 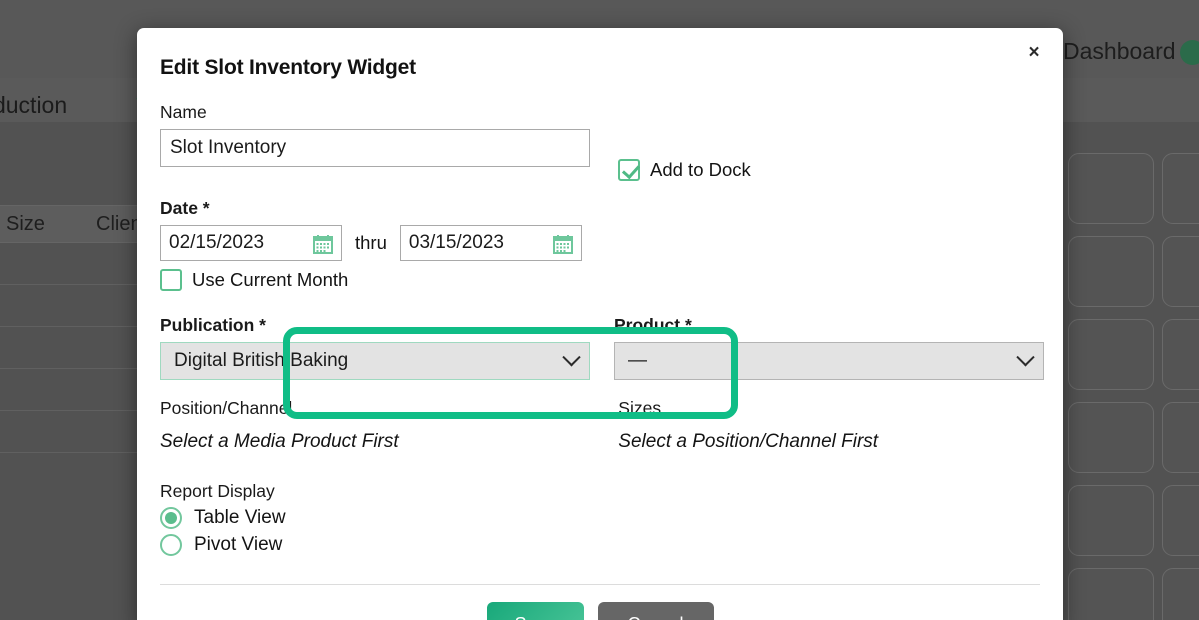 I want to click on add-to-dock-checkbox, so click(x=629, y=170).